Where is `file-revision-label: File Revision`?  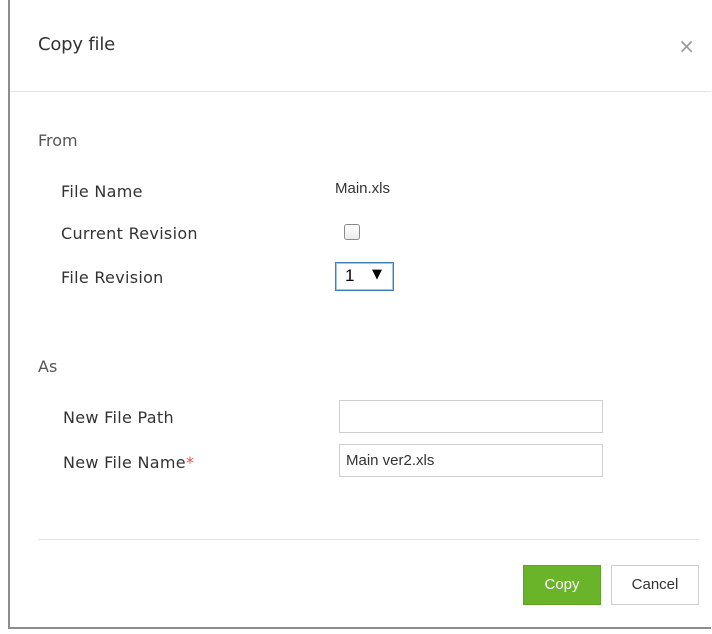 file-revision-label: File Revision is located at coordinates (112, 277).